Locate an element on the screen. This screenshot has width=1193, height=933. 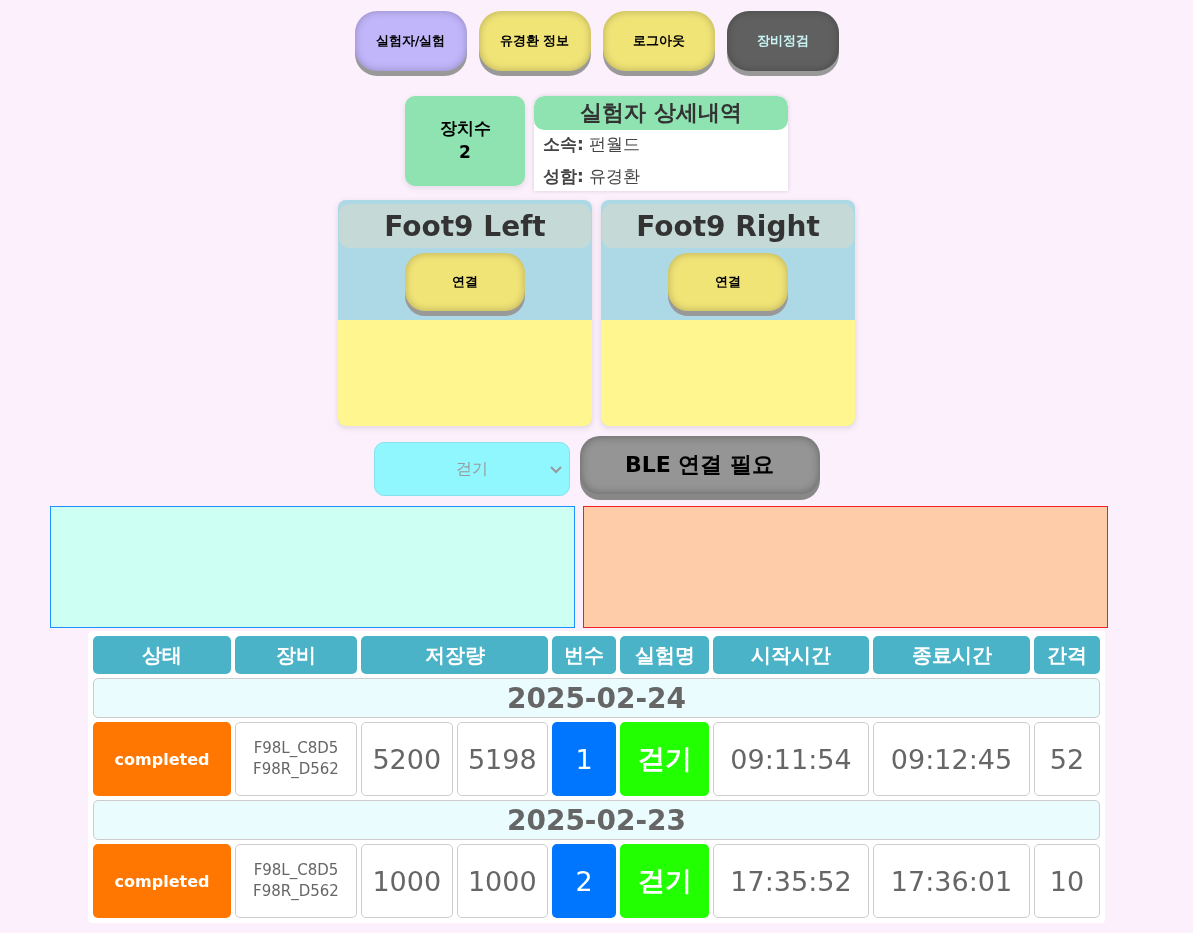
run-number-cell: 2 is located at coordinates (584, 881).